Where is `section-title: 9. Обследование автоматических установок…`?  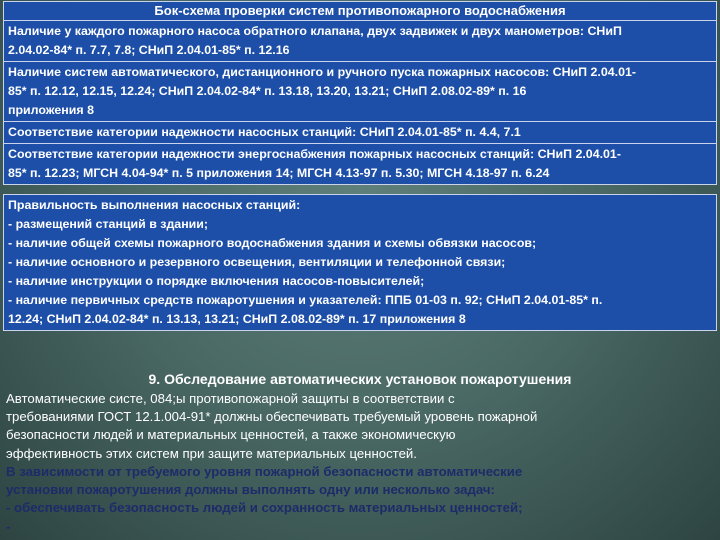 section-title: 9. Обследование автоматических установок… is located at coordinates (360, 379).